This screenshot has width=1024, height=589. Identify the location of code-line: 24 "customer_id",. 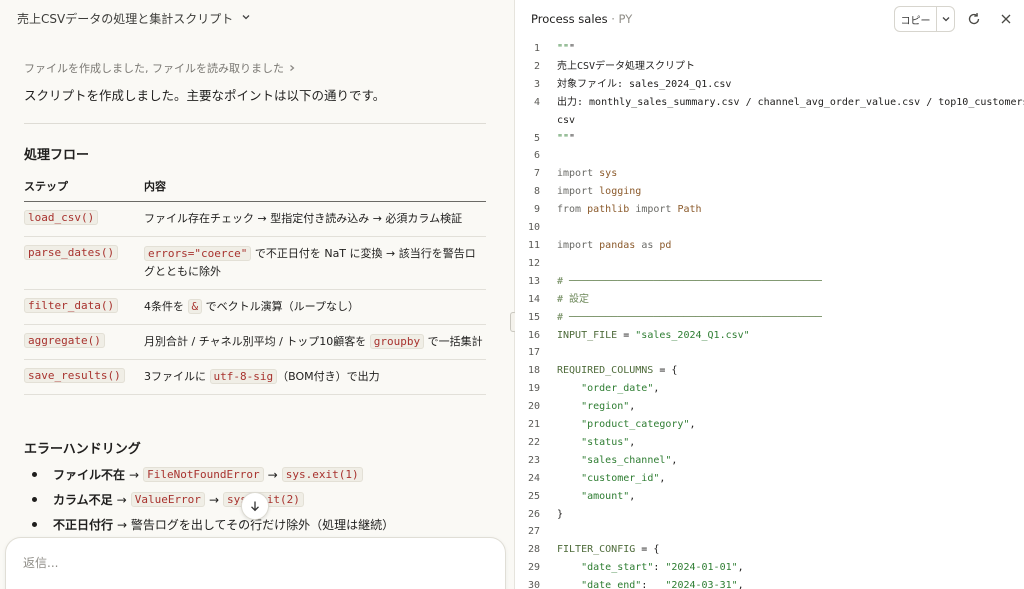
(769, 479).